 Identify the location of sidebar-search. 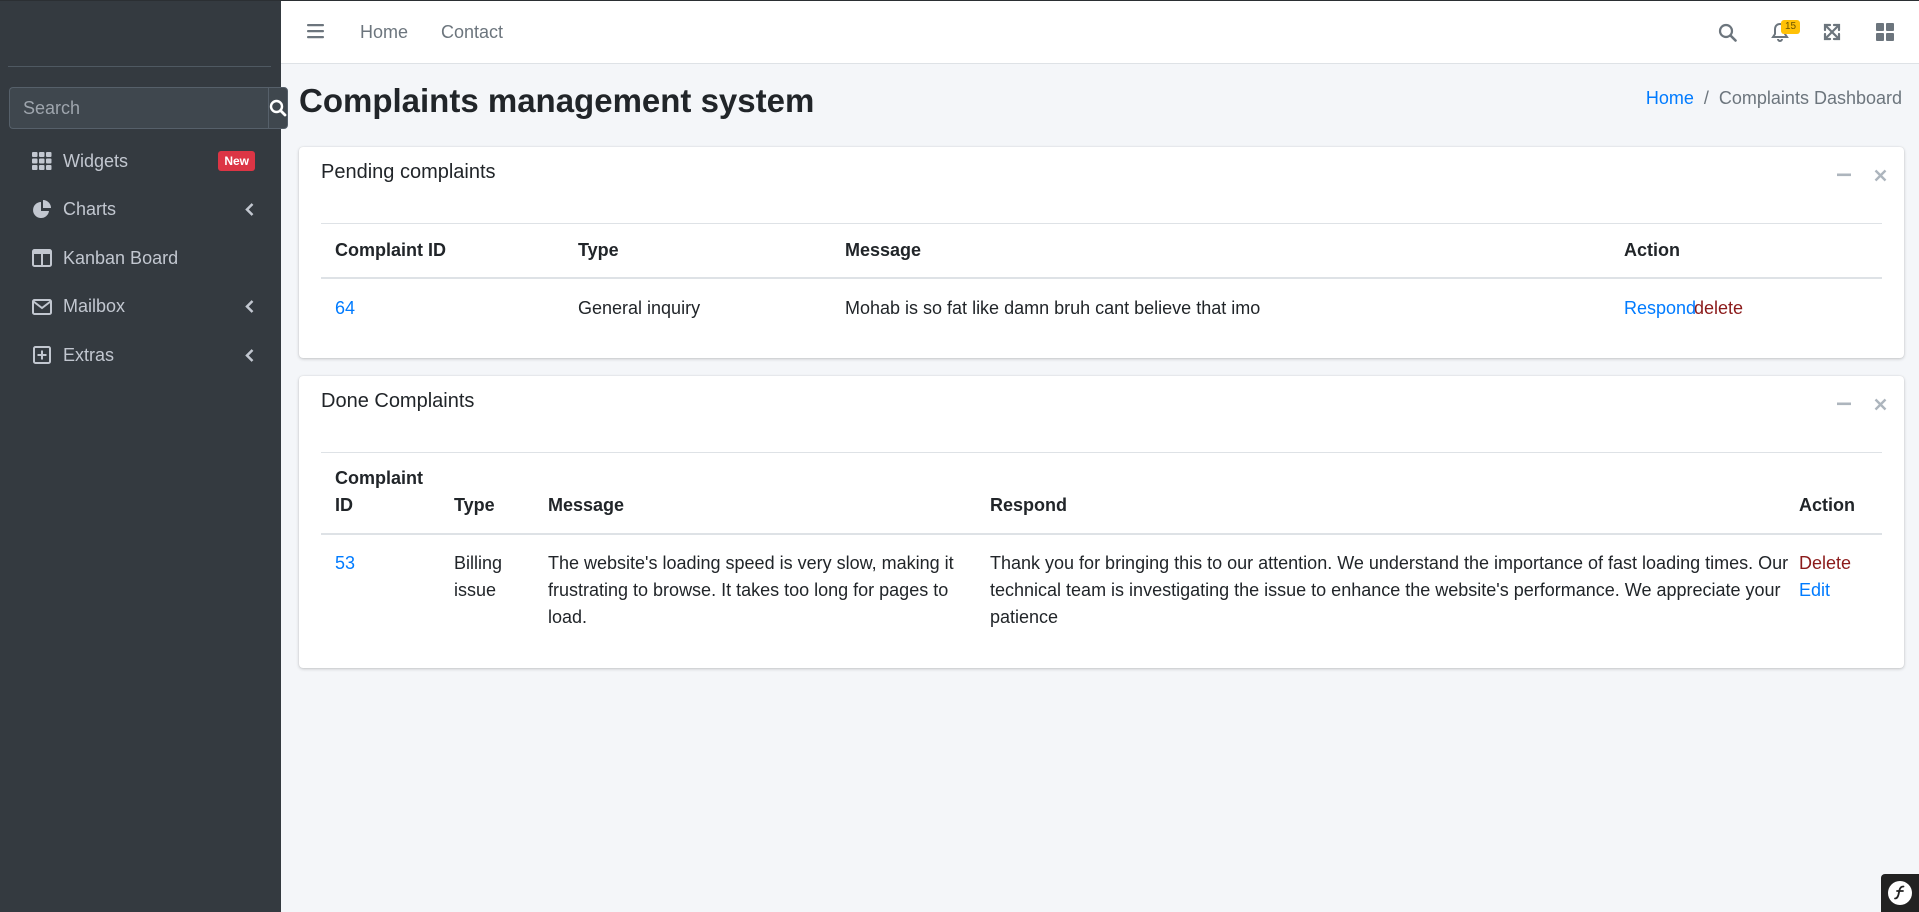
(148, 108).